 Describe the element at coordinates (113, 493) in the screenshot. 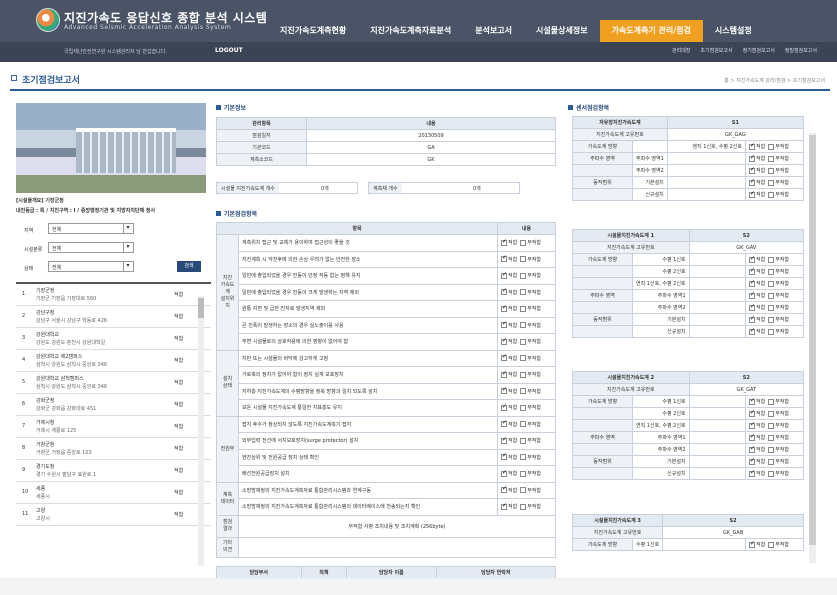

I see `list-item: 10 세종 세종시 적합` at that location.